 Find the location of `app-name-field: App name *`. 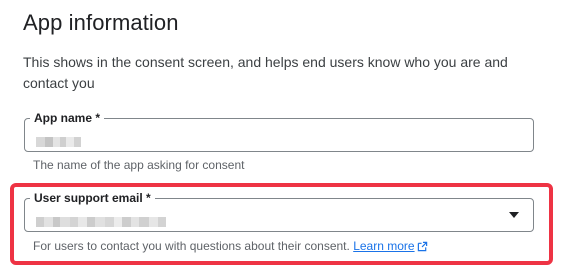

app-name-field: App name * is located at coordinates (279, 131).